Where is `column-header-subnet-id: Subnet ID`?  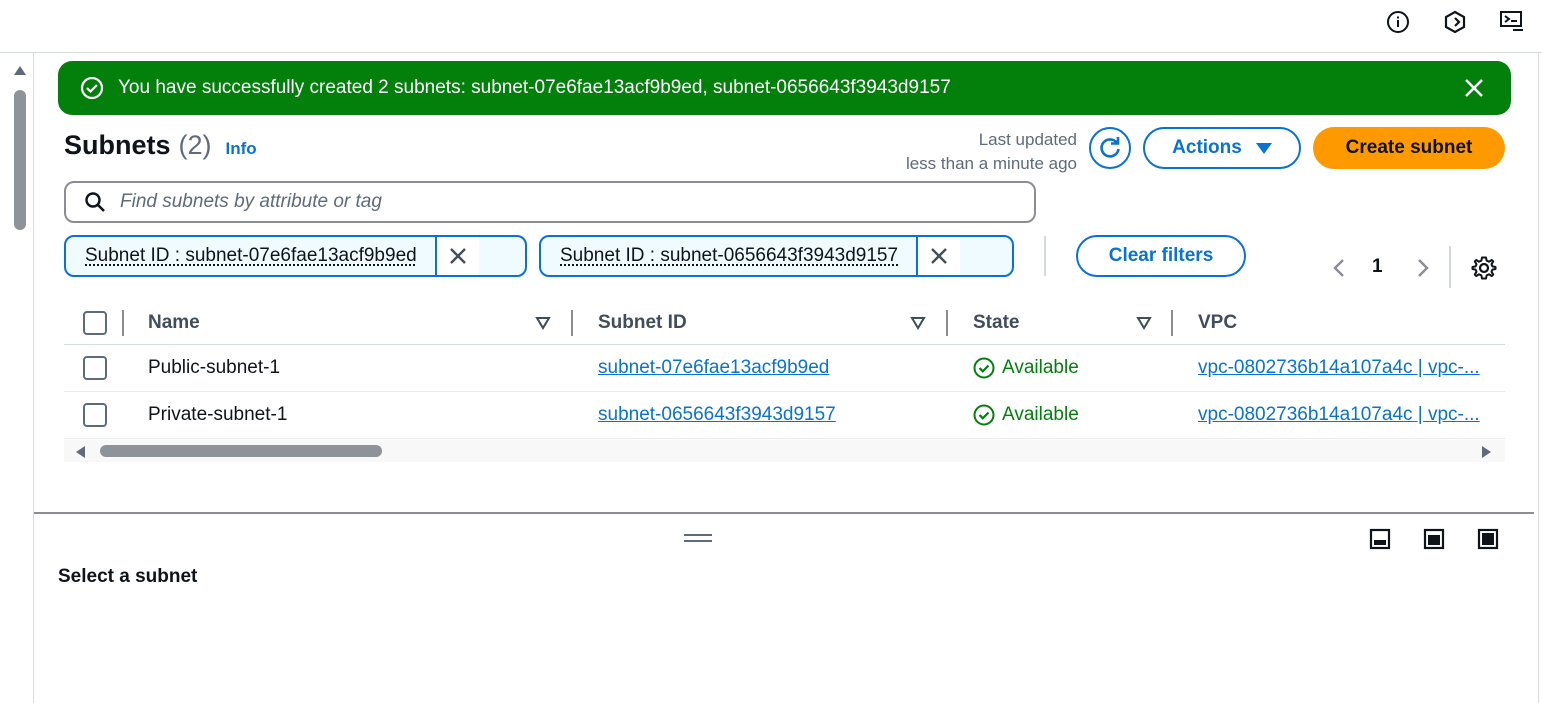 column-header-subnet-id: Subnet ID is located at coordinates (642, 323).